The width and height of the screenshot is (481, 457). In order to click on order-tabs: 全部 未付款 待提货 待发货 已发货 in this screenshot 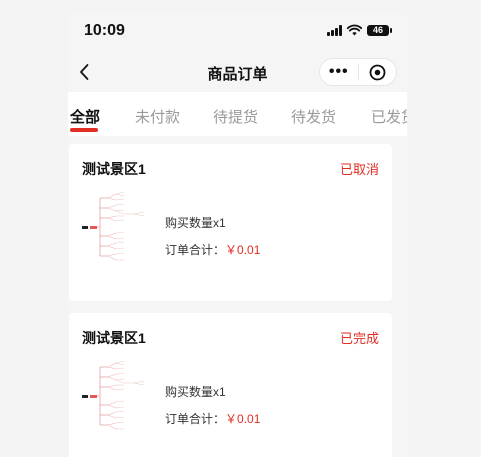, I will do `click(237, 114)`.